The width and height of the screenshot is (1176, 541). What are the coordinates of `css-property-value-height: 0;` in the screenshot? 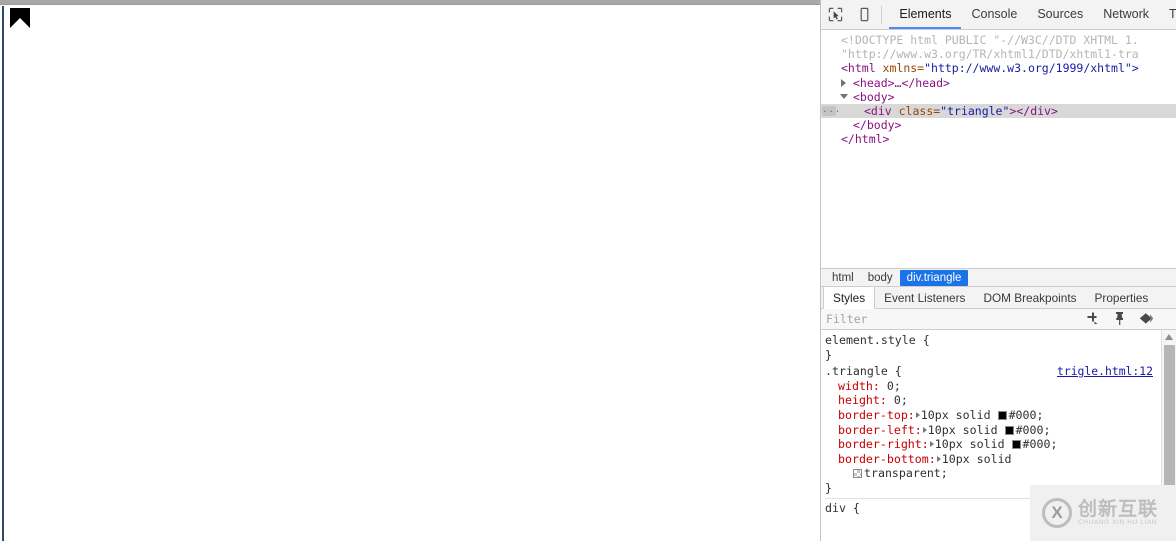 It's located at (901, 400).